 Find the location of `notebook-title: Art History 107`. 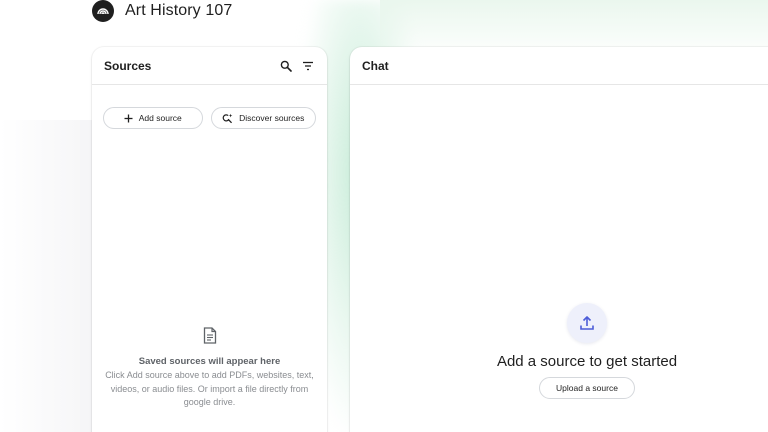

notebook-title: Art History 107 is located at coordinates (178, 11).